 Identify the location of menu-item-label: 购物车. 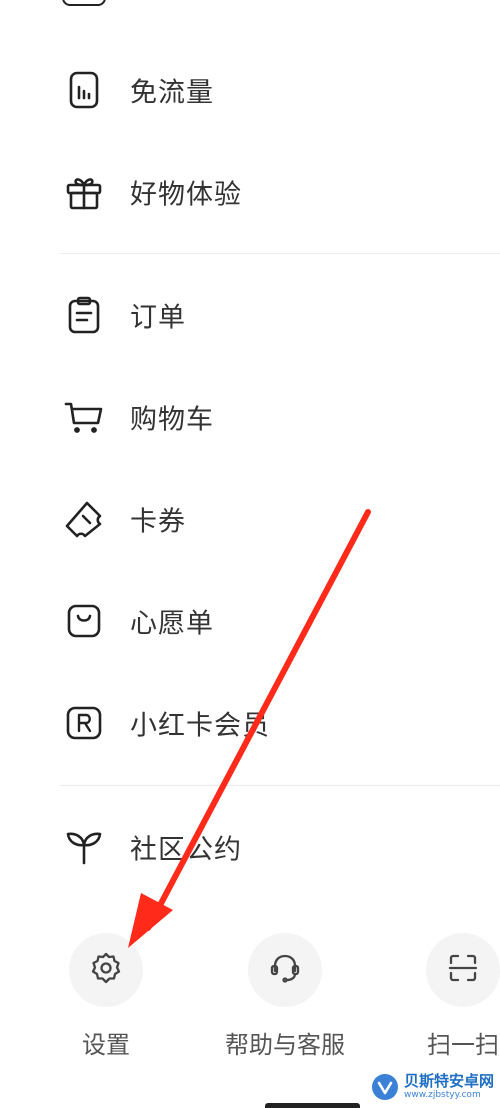
(172, 420).